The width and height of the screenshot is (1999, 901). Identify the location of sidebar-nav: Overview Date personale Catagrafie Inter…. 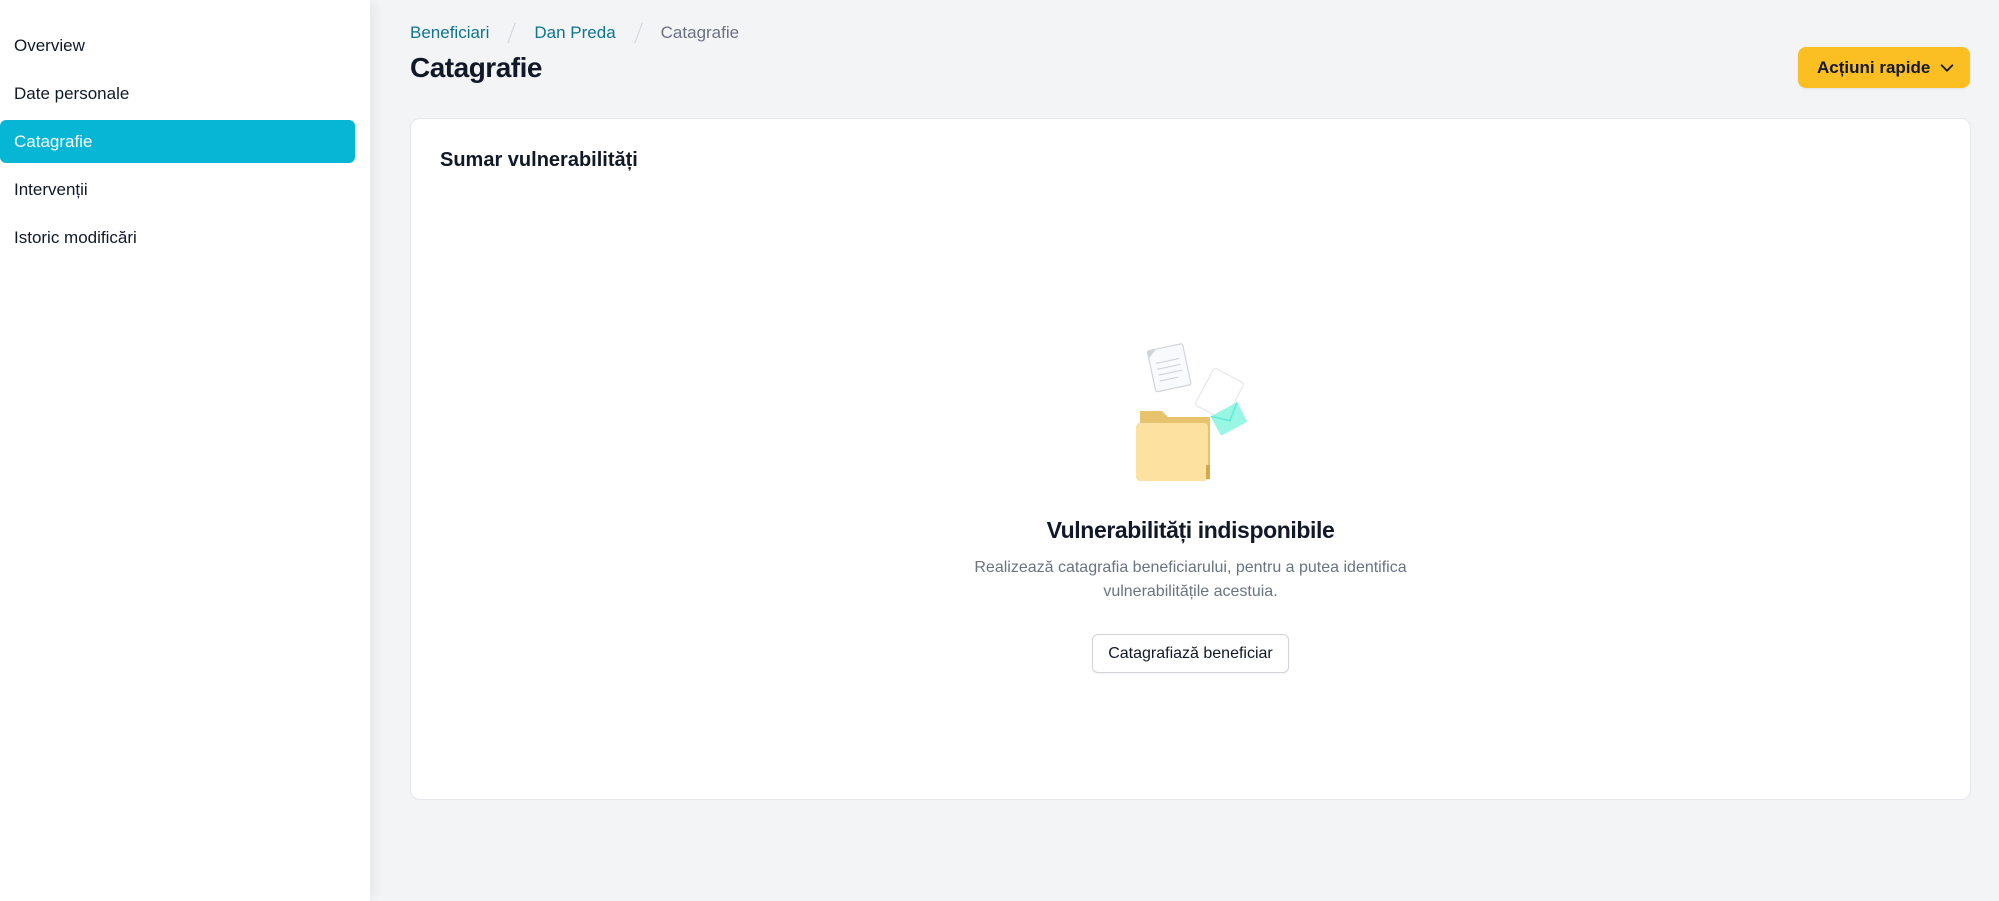
(185, 141).